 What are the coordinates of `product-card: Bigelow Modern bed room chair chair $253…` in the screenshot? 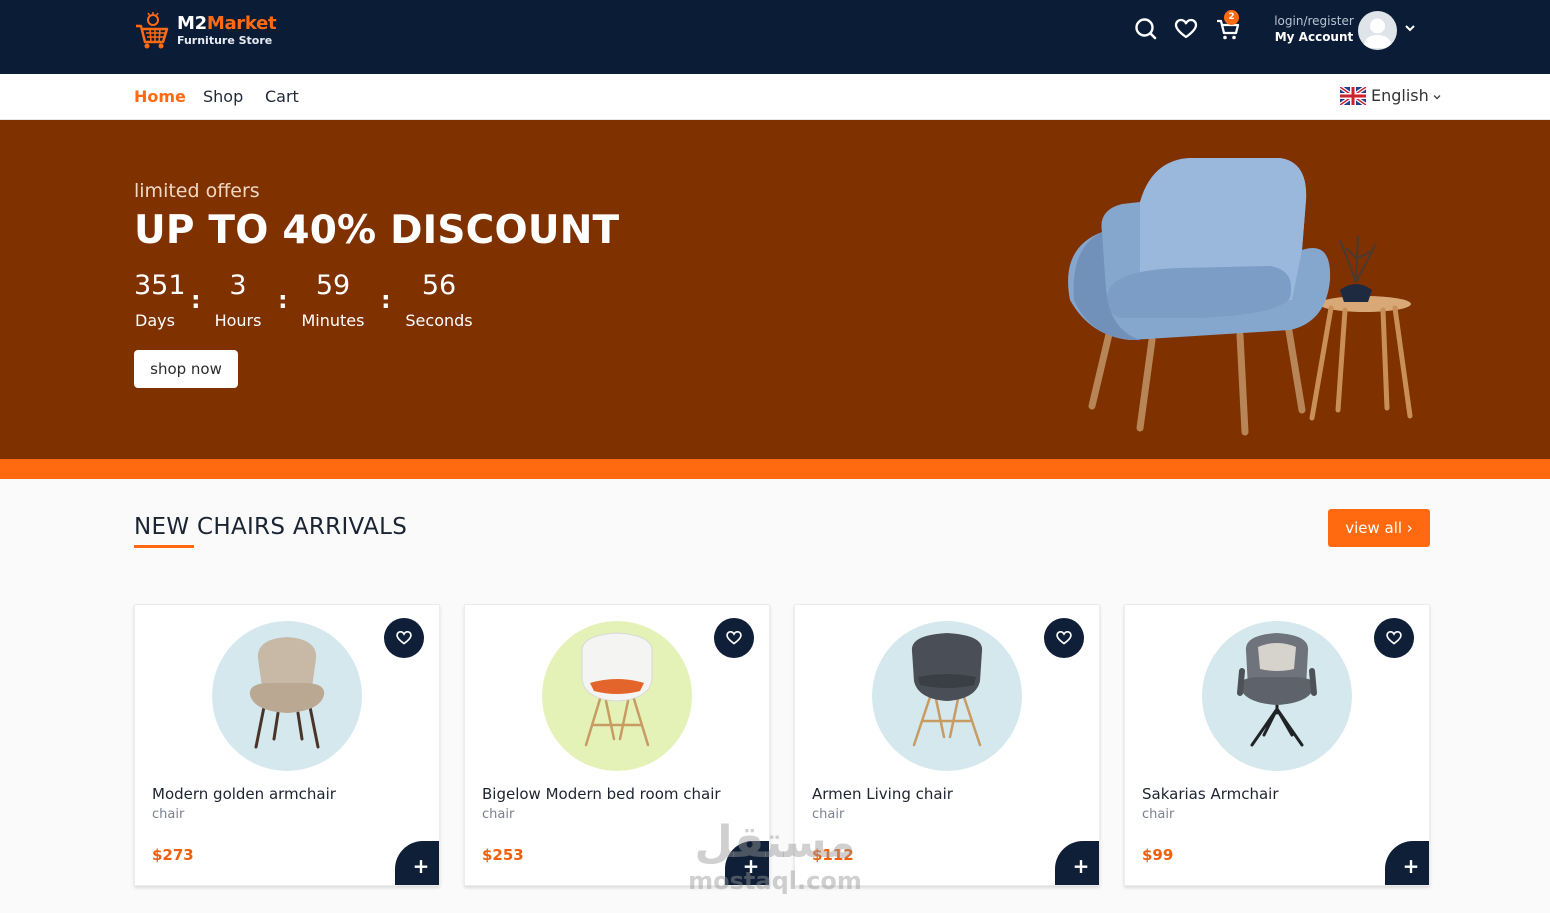 It's located at (617, 745).